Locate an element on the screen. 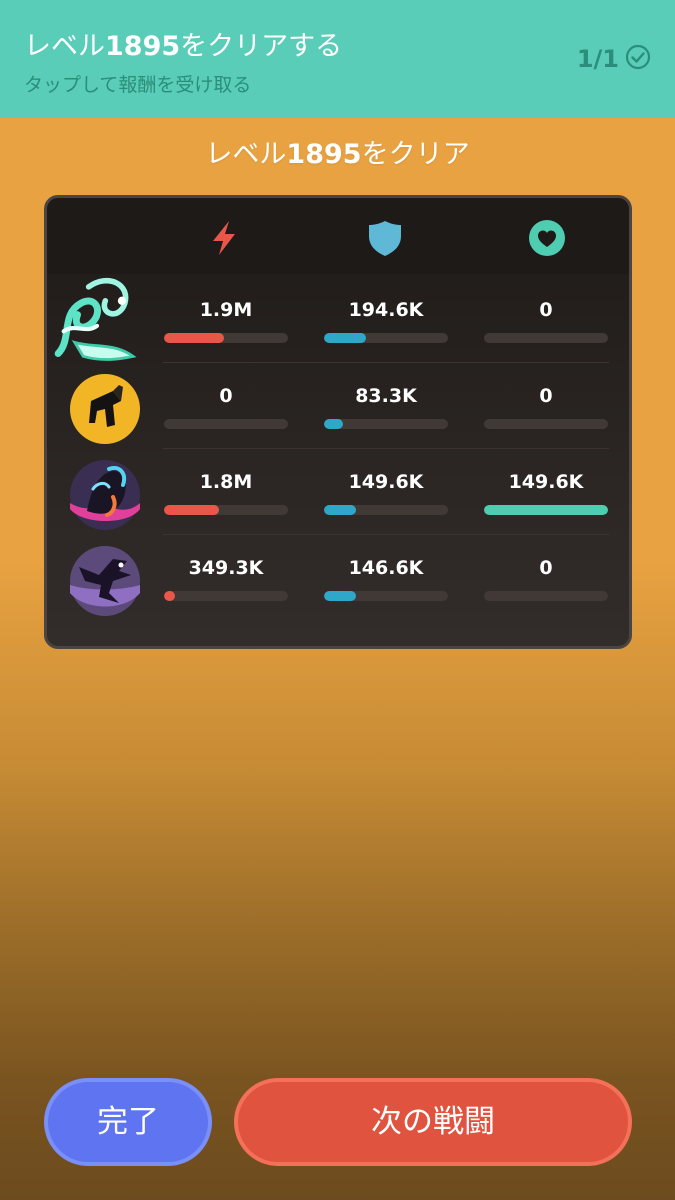 The width and height of the screenshot is (675, 1200). quest-title: レベル1895をクリアする is located at coordinates (183, 43).